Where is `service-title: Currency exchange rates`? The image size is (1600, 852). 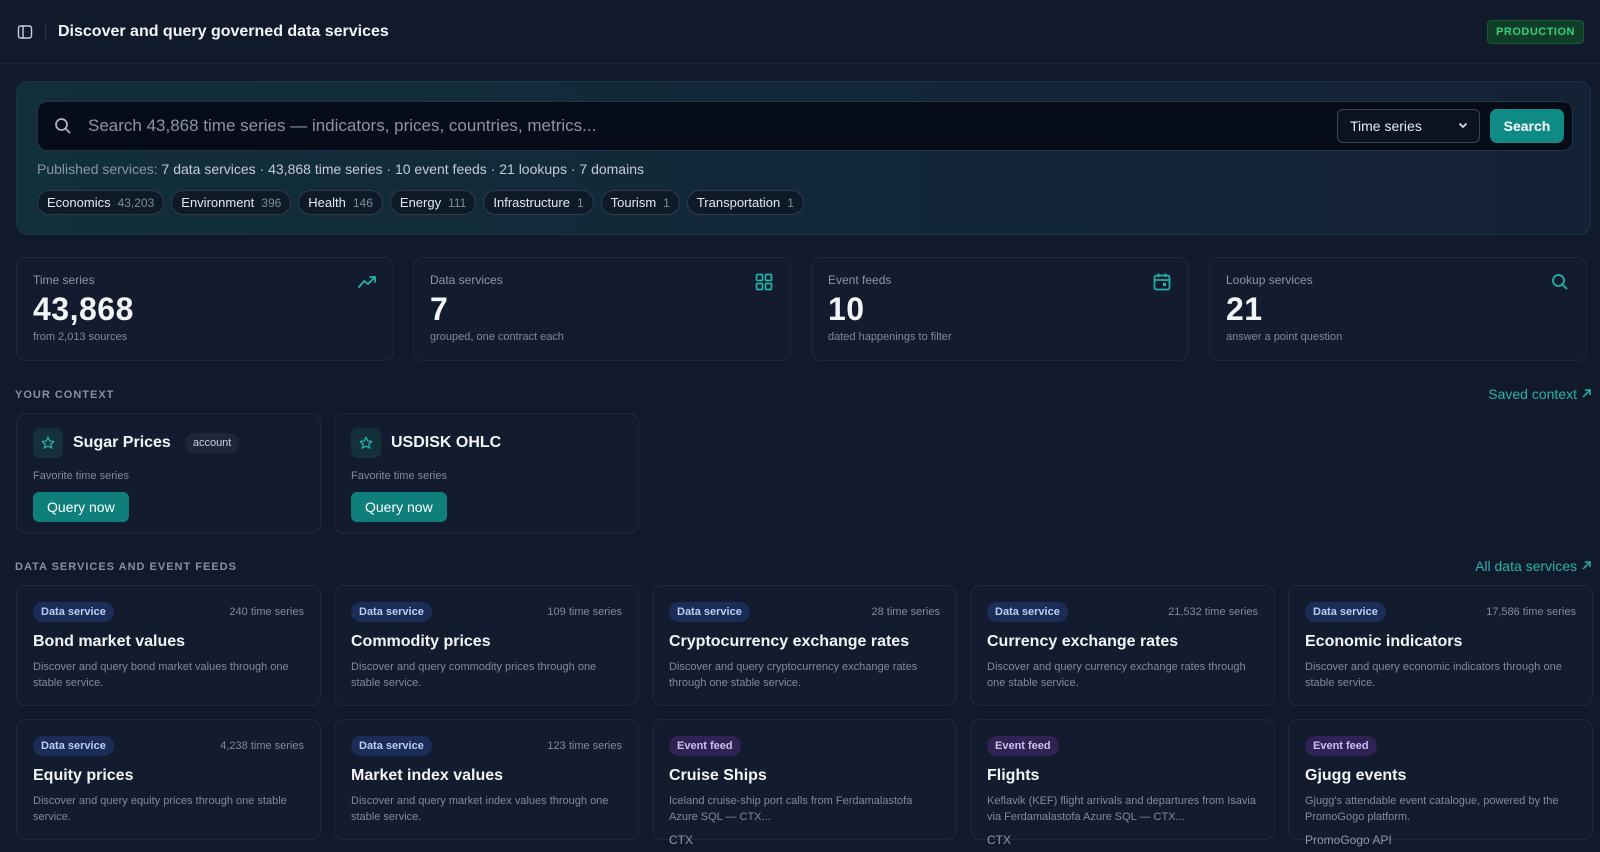 service-title: Currency exchange rates is located at coordinates (1083, 641).